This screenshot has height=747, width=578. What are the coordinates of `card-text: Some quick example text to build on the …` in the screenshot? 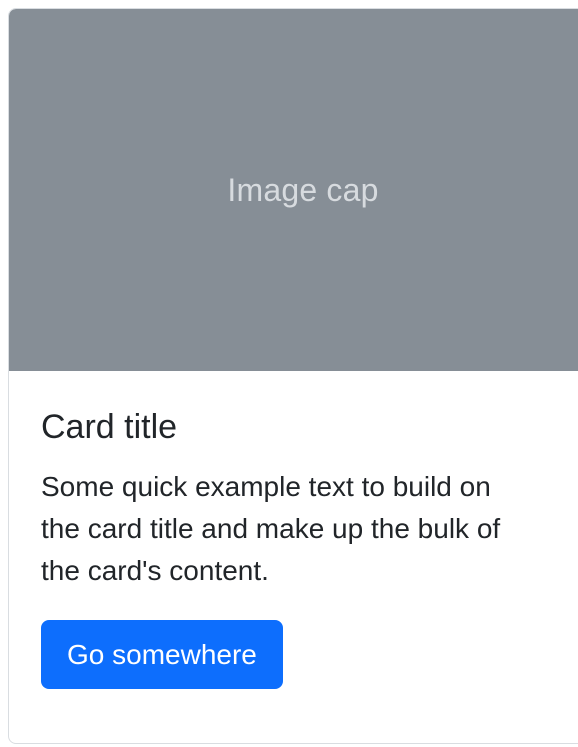 It's located at (271, 528).